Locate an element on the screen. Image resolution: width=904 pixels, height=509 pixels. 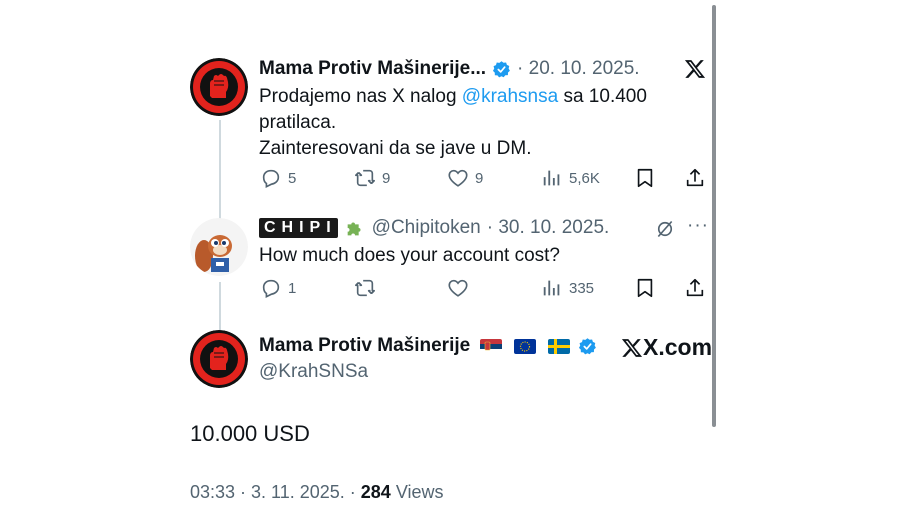
like-button is located at coordinates (458, 288).